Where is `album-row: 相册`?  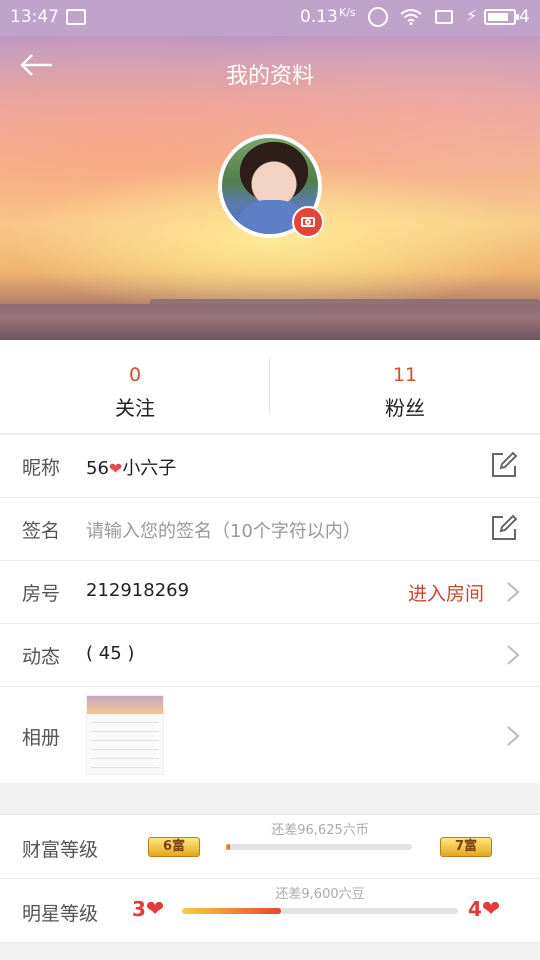
album-row: 相册 is located at coordinates (270, 735).